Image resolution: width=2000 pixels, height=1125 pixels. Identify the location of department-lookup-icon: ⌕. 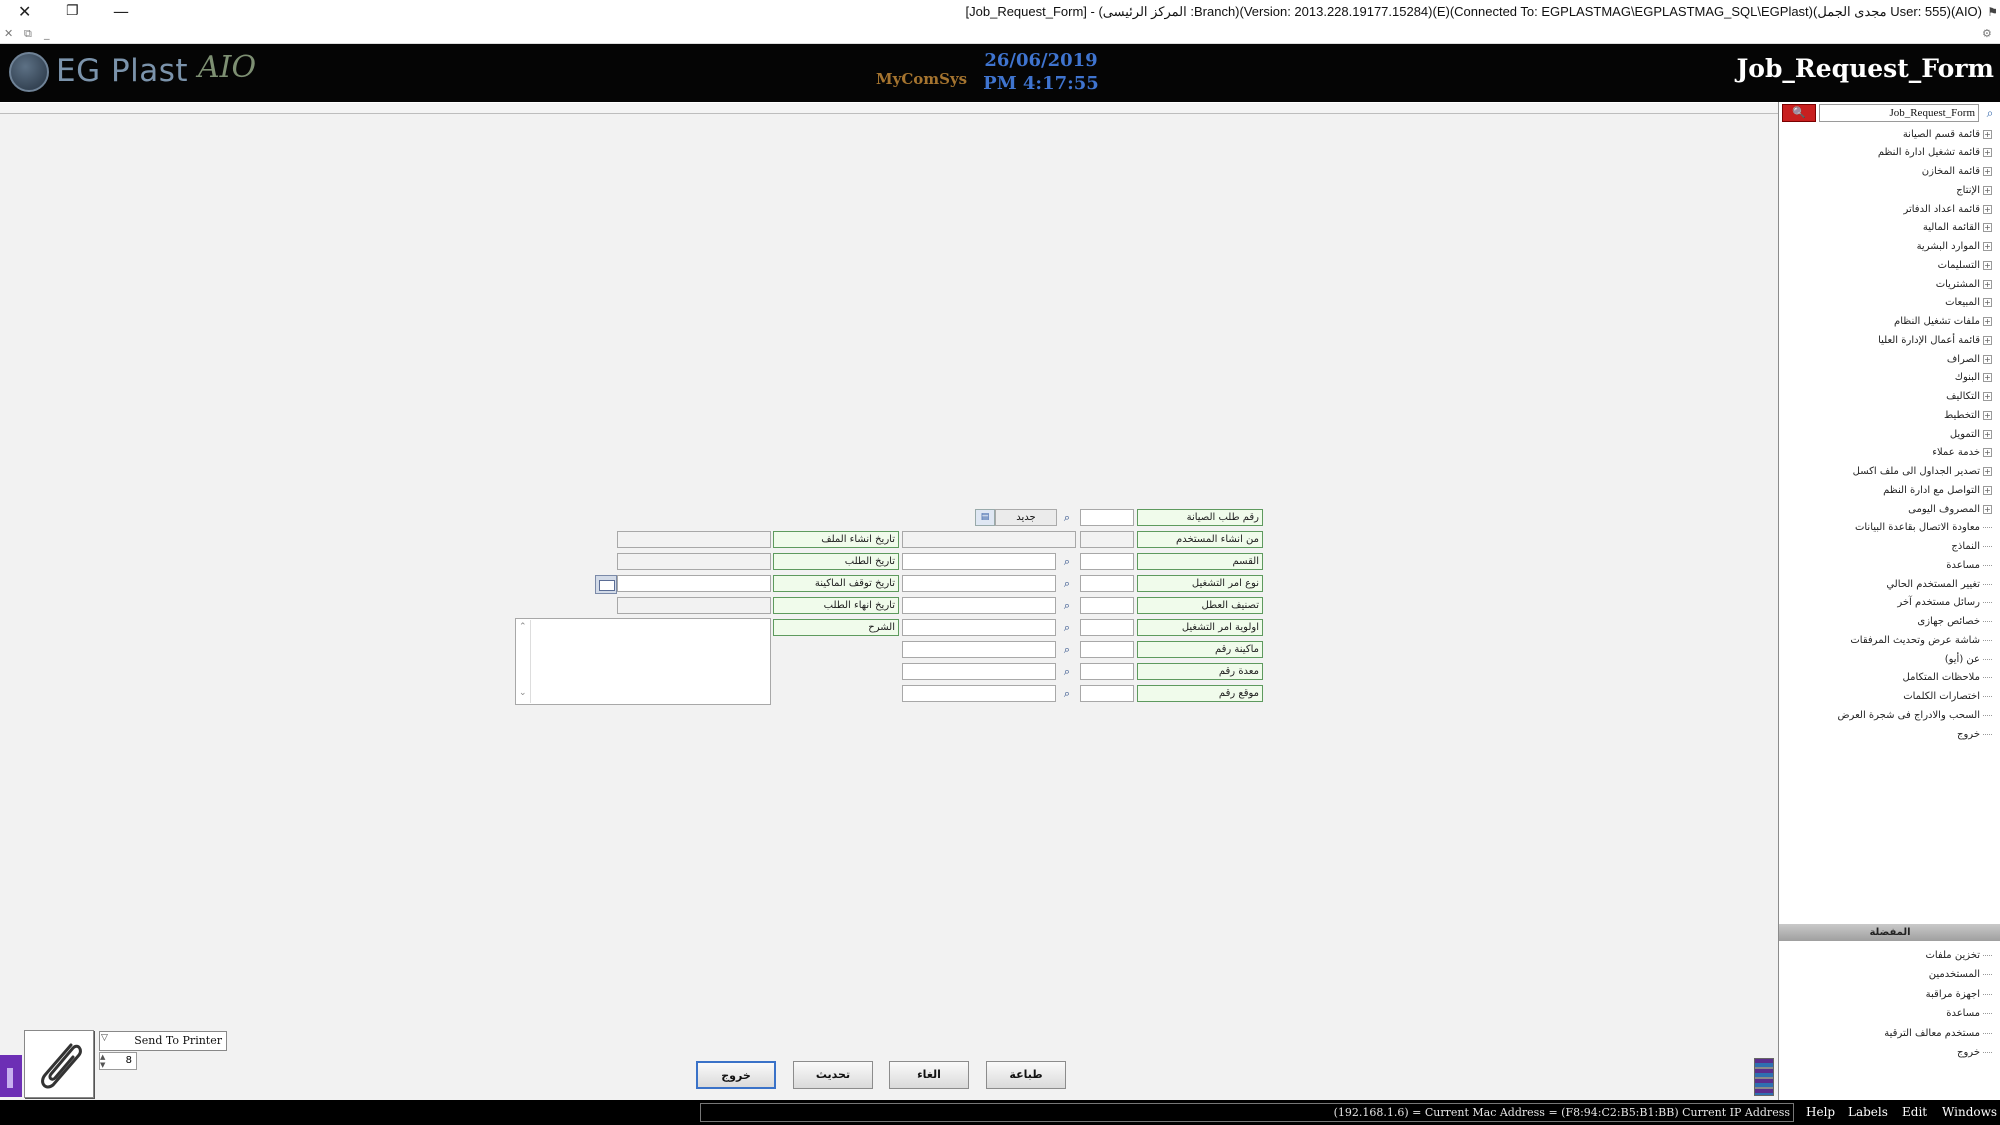
(1067, 561).